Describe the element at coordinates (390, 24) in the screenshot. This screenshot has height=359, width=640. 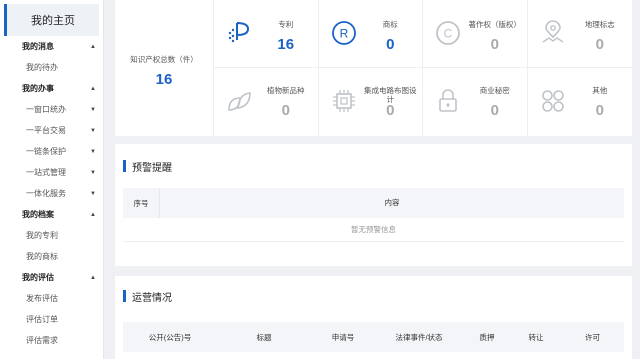
I see `ip-cell-label: 商标` at that location.